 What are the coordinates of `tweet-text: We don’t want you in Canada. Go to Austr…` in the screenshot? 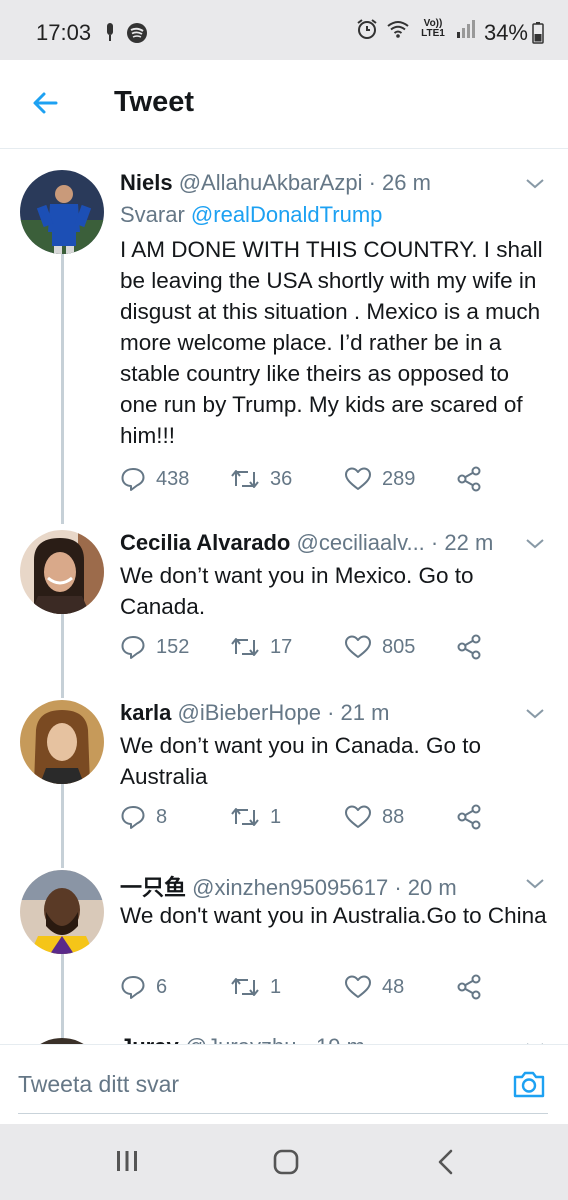 It's located at (301, 761).